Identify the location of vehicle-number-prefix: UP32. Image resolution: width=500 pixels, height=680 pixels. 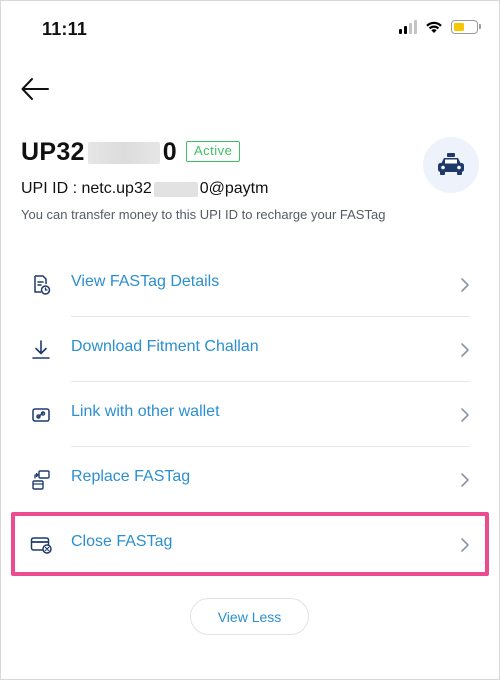
(53, 152).